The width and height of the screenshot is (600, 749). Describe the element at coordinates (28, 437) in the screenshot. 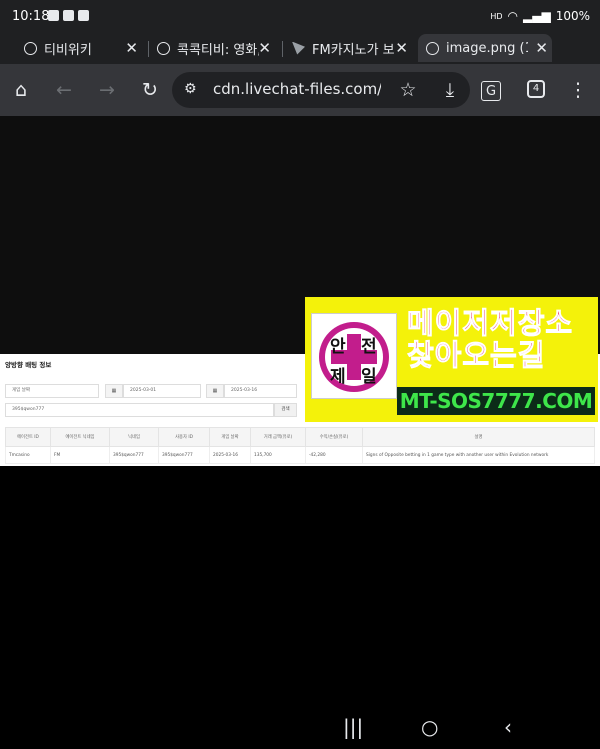

I see `col-agent-id: 에이전트 ID` at that location.